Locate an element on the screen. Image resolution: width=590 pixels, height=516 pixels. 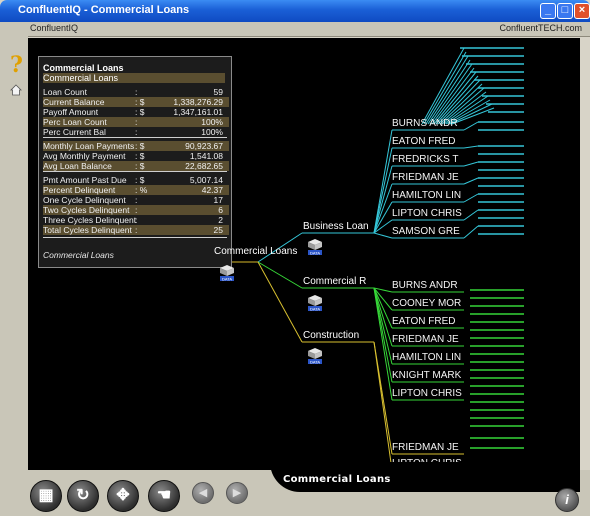
panel-row: Total Cycles Delinquent: 25 is located at coordinates (136, 230).